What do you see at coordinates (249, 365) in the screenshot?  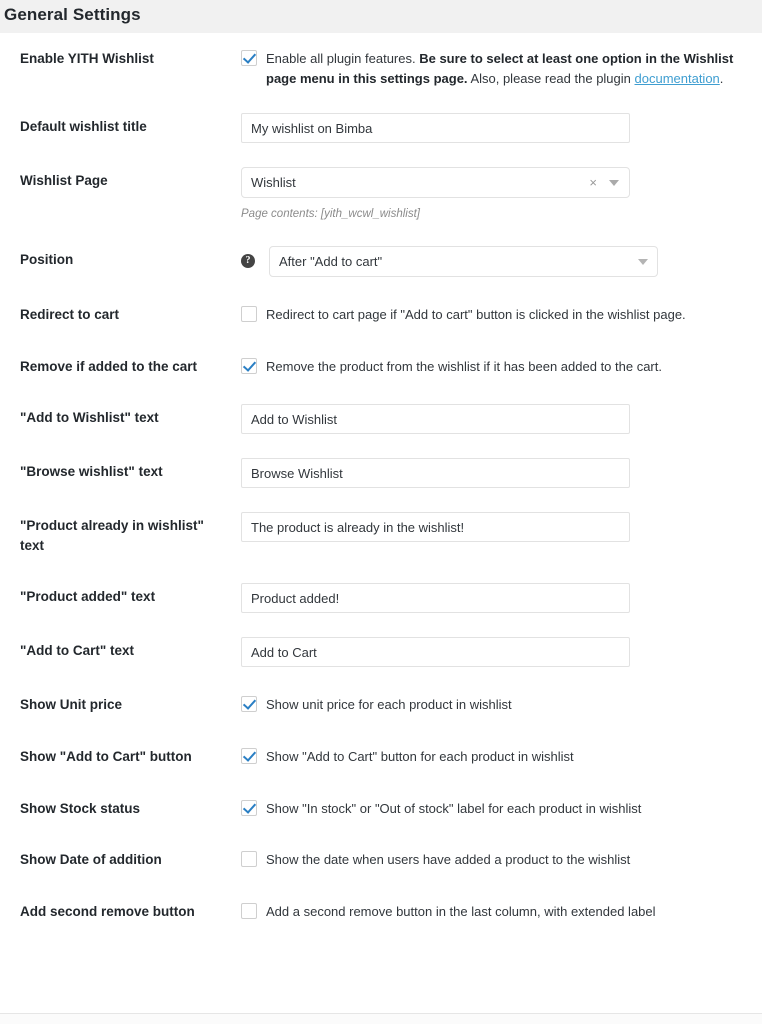 I see `checkbox-remove-if-added-to-the-cart` at bounding box center [249, 365].